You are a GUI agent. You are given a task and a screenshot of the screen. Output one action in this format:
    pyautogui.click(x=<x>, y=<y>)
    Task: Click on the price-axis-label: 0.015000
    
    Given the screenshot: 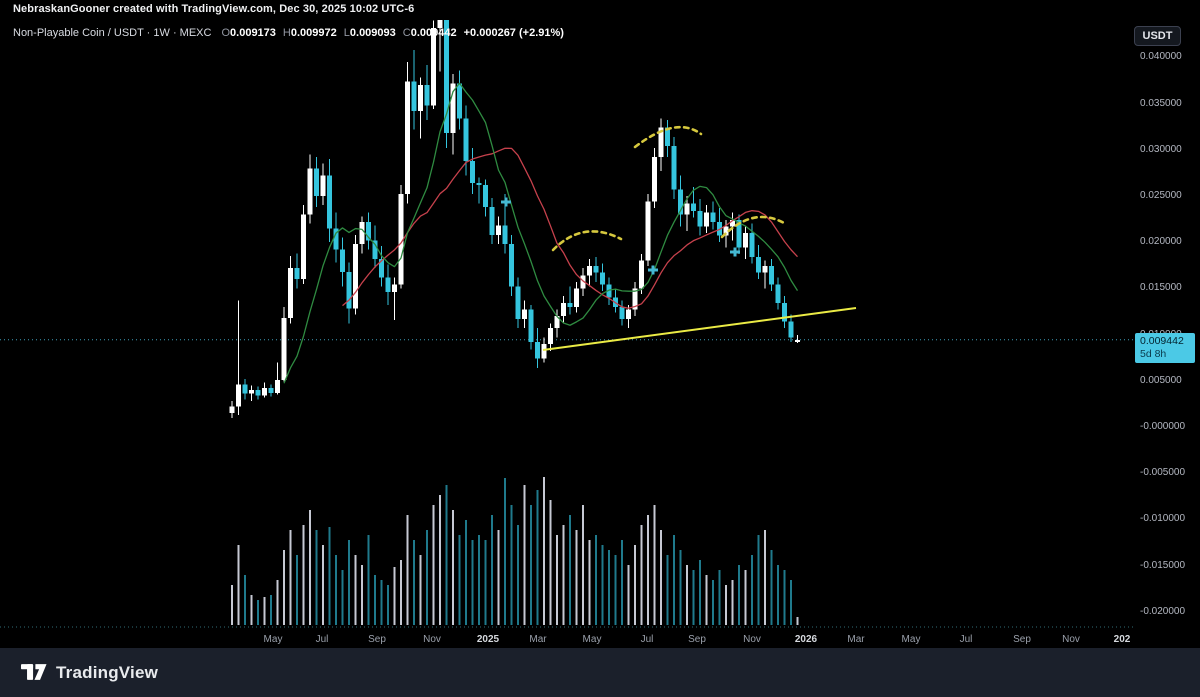 What is the action you would take?
    pyautogui.click(x=1161, y=288)
    